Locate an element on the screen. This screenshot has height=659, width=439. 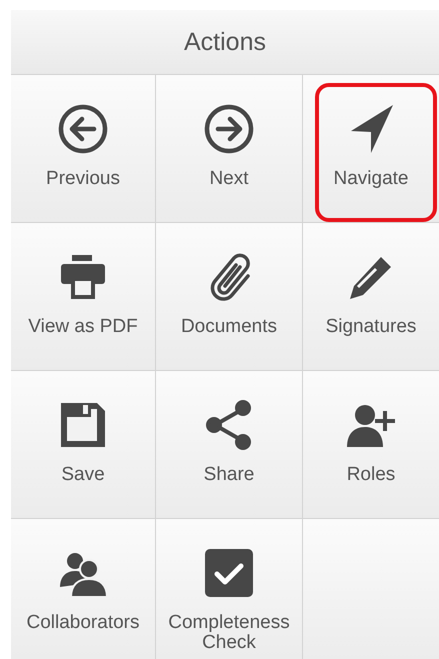
action-button: Navigate is located at coordinates (371, 148).